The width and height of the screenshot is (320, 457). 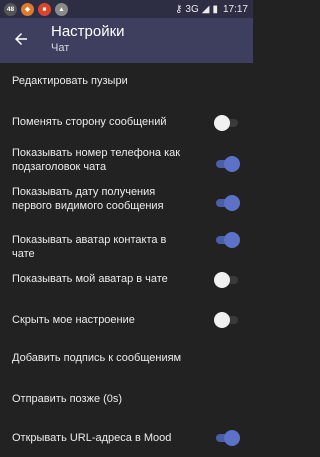 What do you see at coordinates (70, 81) in the screenshot?
I see `setting-label: Редактировать пузыри` at bounding box center [70, 81].